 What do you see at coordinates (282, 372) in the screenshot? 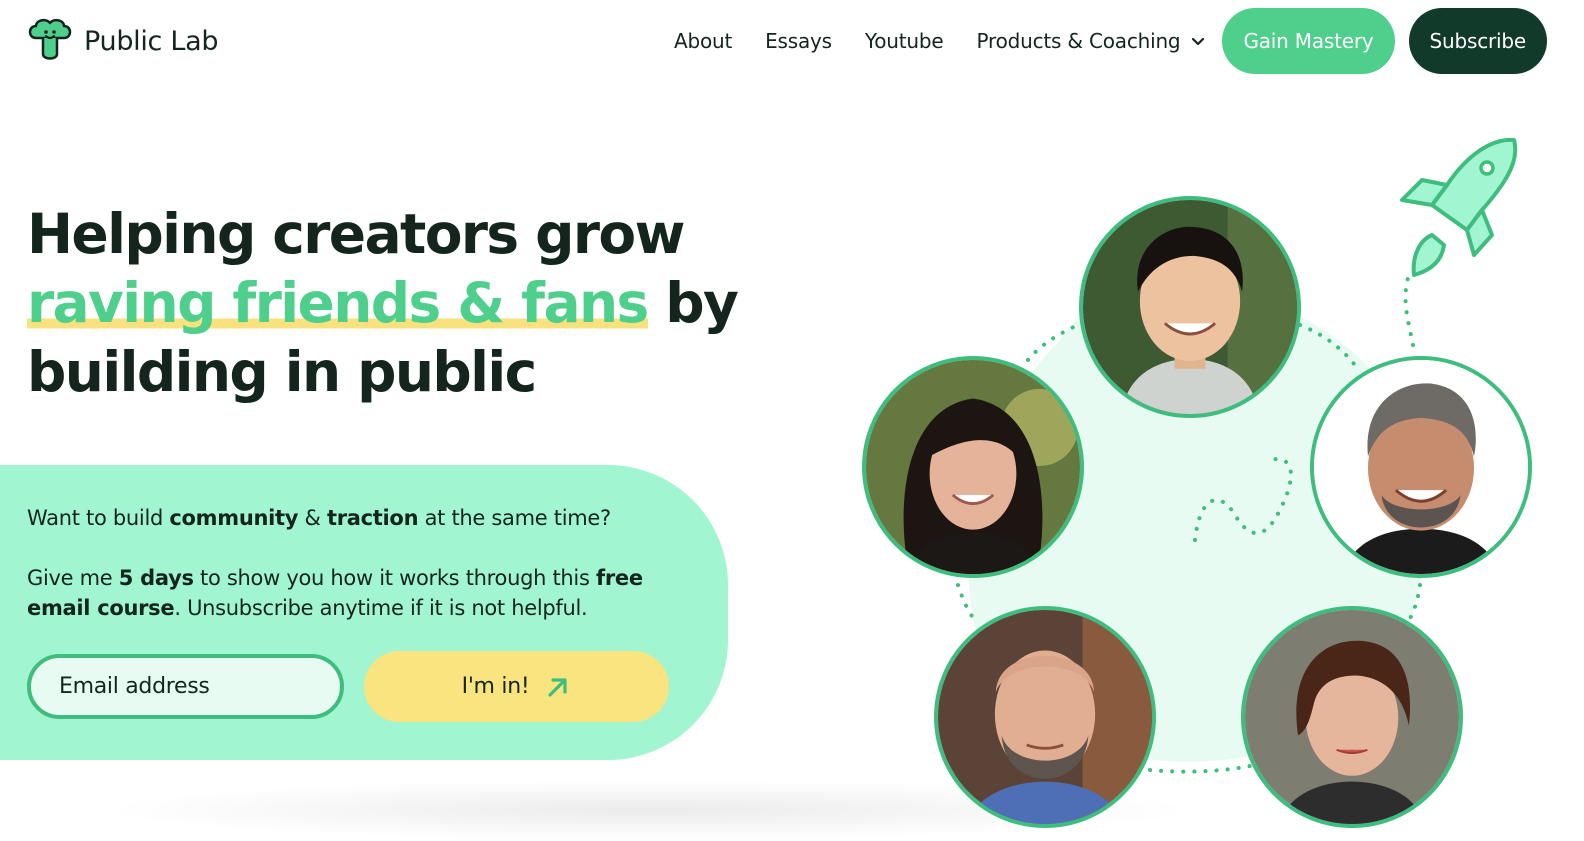
I see `headline-line-3: building in public` at bounding box center [282, 372].